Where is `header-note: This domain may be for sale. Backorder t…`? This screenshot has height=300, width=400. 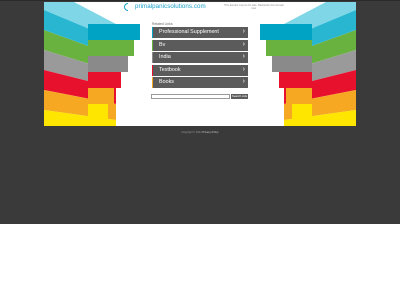
header-note: This domain may be for sale. Backorder t… is located at coordinates (254, 7).